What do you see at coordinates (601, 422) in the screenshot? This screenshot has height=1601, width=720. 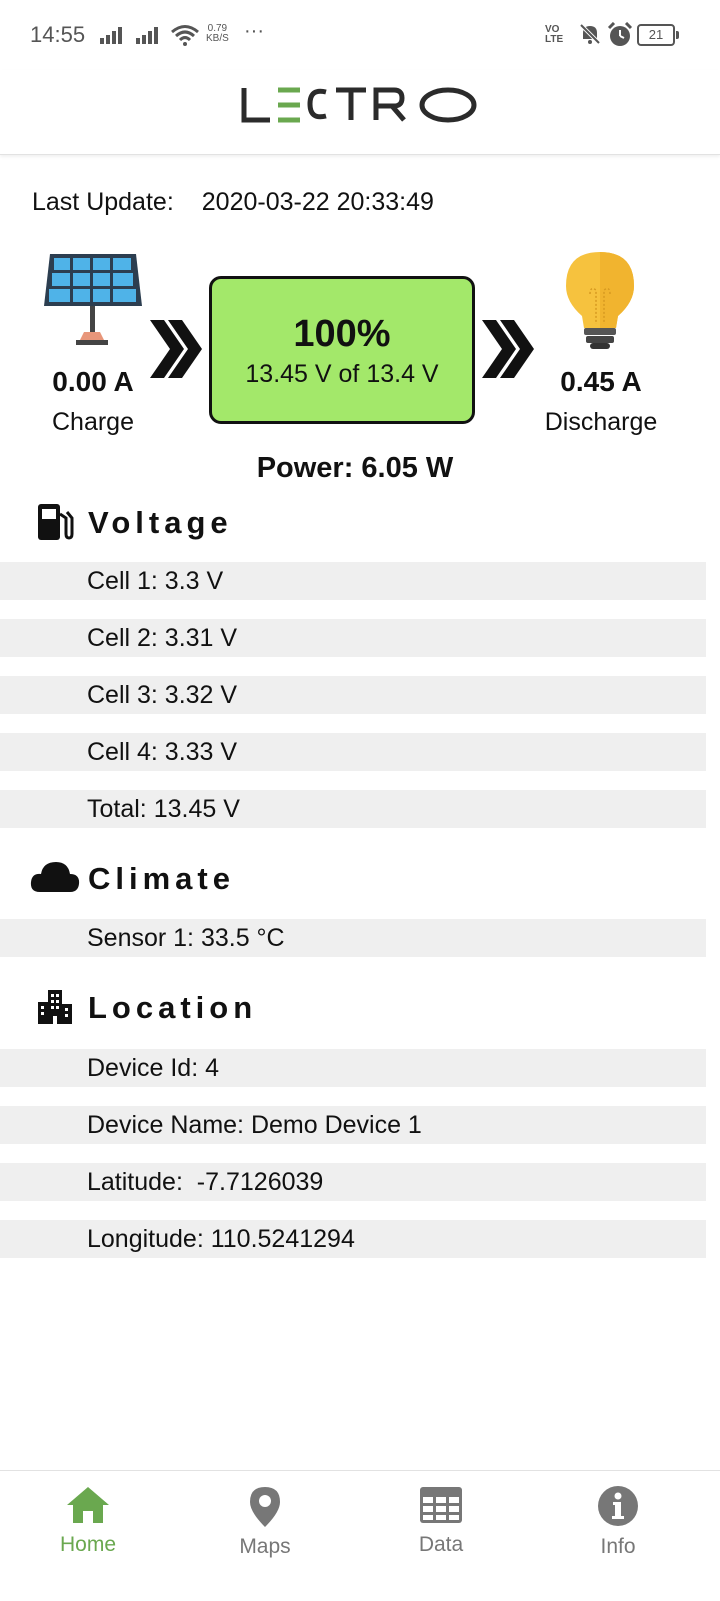 I see `discharge-label: Discharge` at bounding box center [601, 422].